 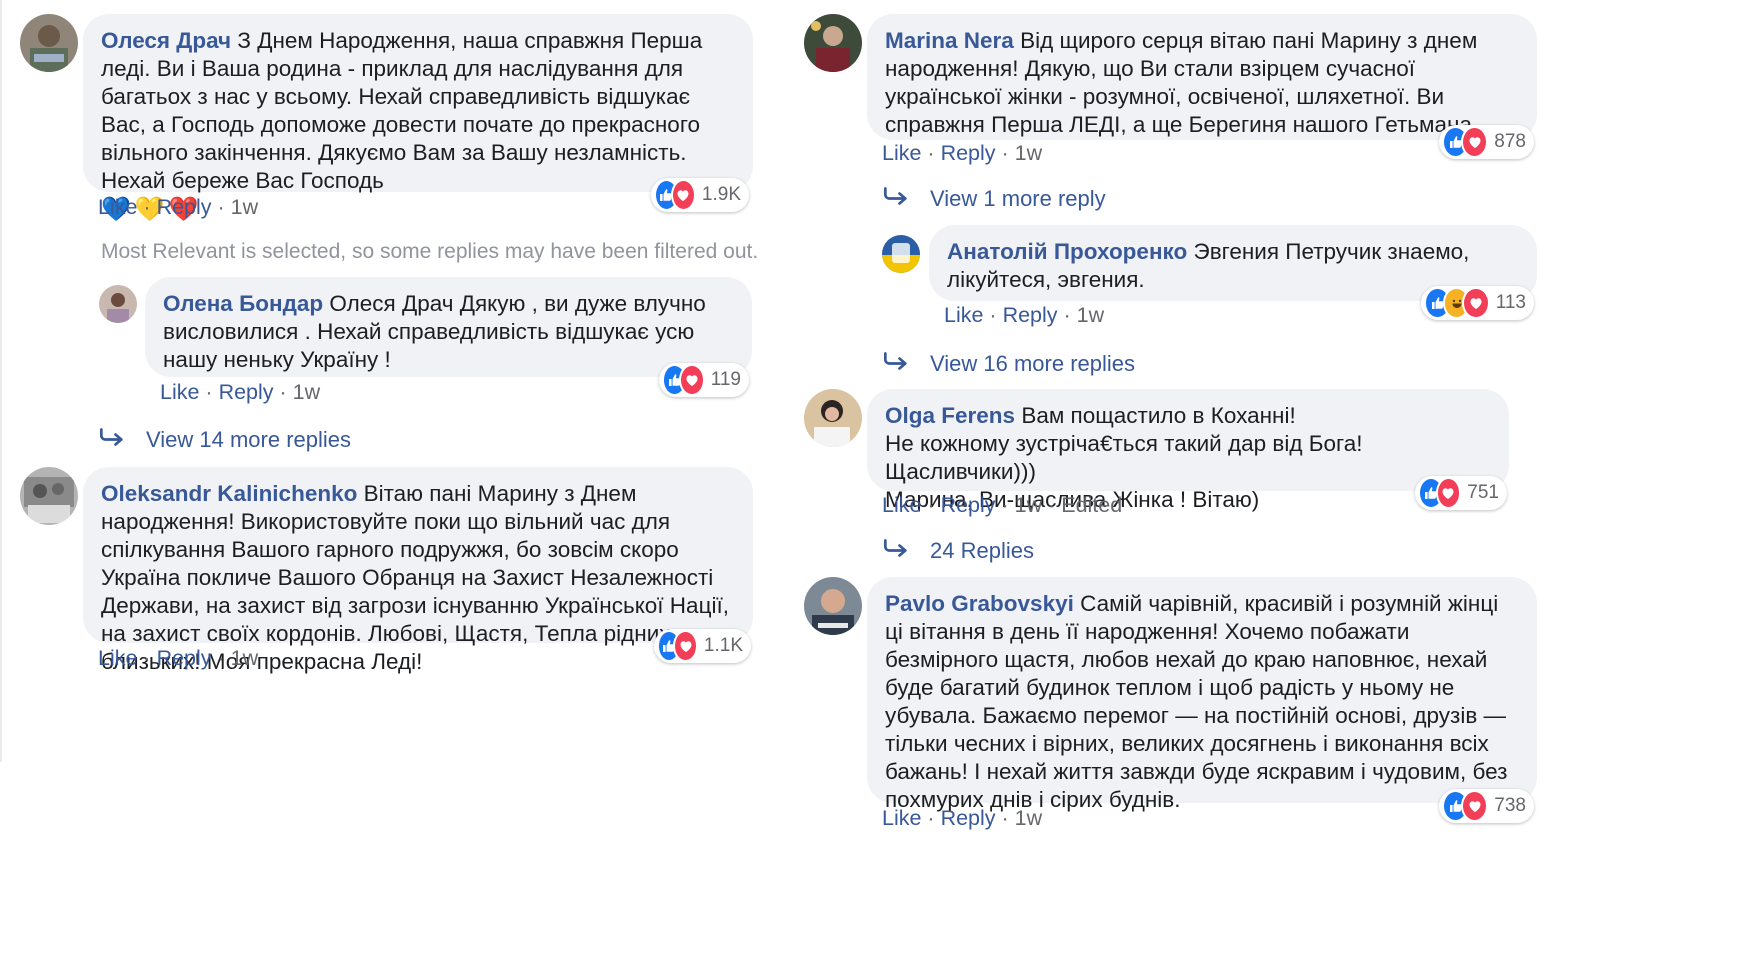 I want to click on comment-author: Олеся Драч, so click(x=166, y=40).